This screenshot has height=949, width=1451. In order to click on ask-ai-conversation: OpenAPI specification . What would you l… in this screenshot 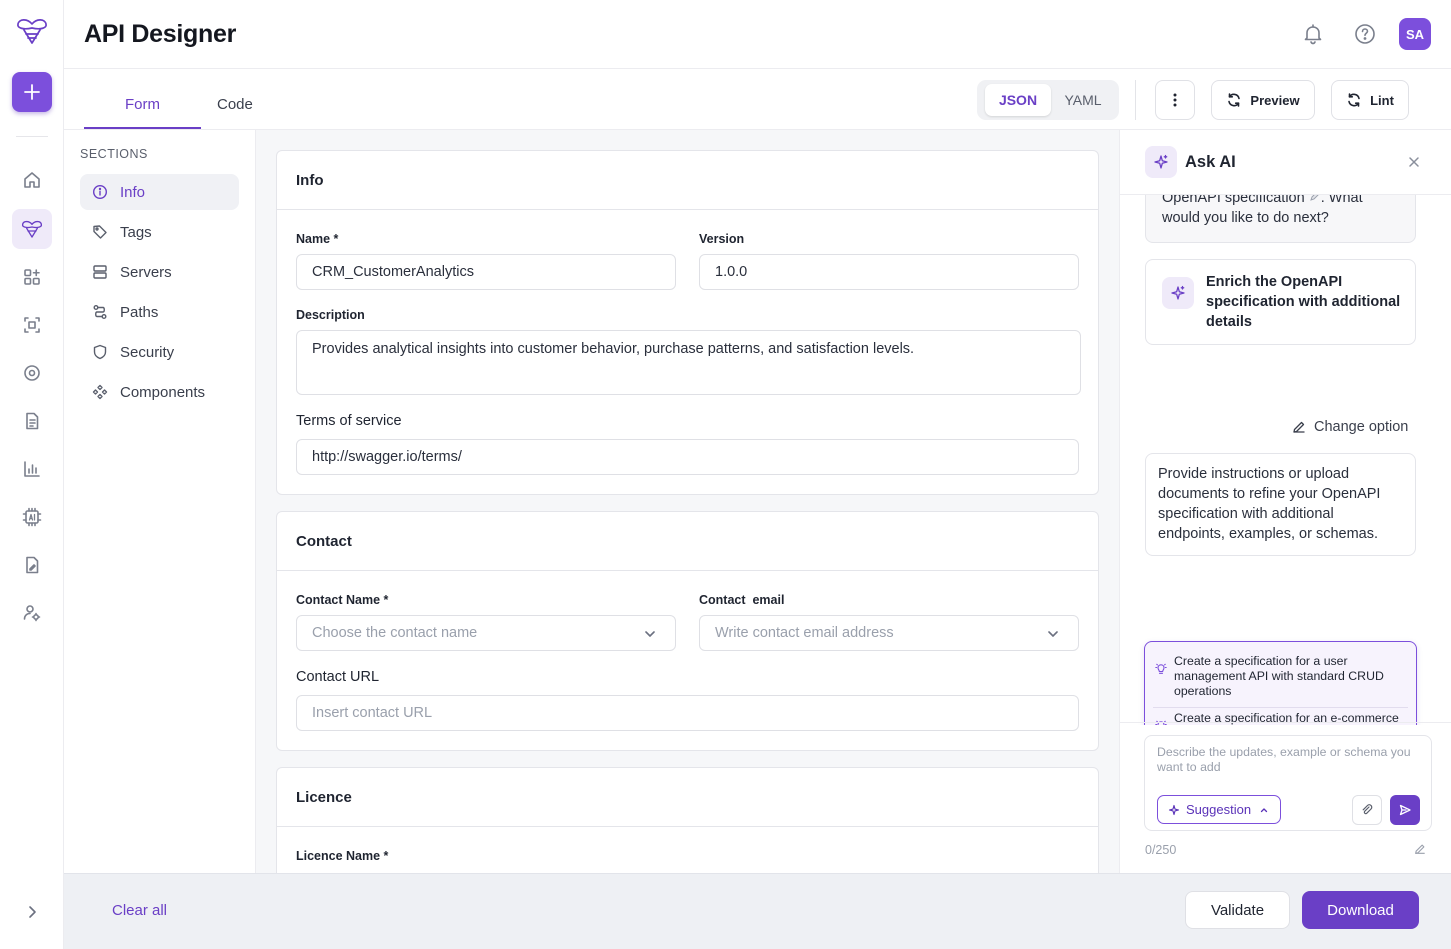, I will do `click(1285, 460)`.